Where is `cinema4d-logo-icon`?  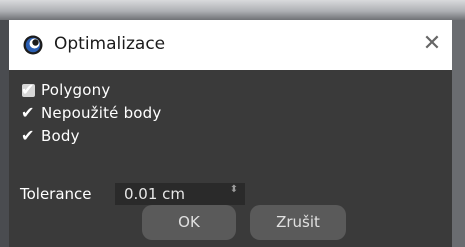 cinema4d-logo-icon is located at coordinates (33, 45).